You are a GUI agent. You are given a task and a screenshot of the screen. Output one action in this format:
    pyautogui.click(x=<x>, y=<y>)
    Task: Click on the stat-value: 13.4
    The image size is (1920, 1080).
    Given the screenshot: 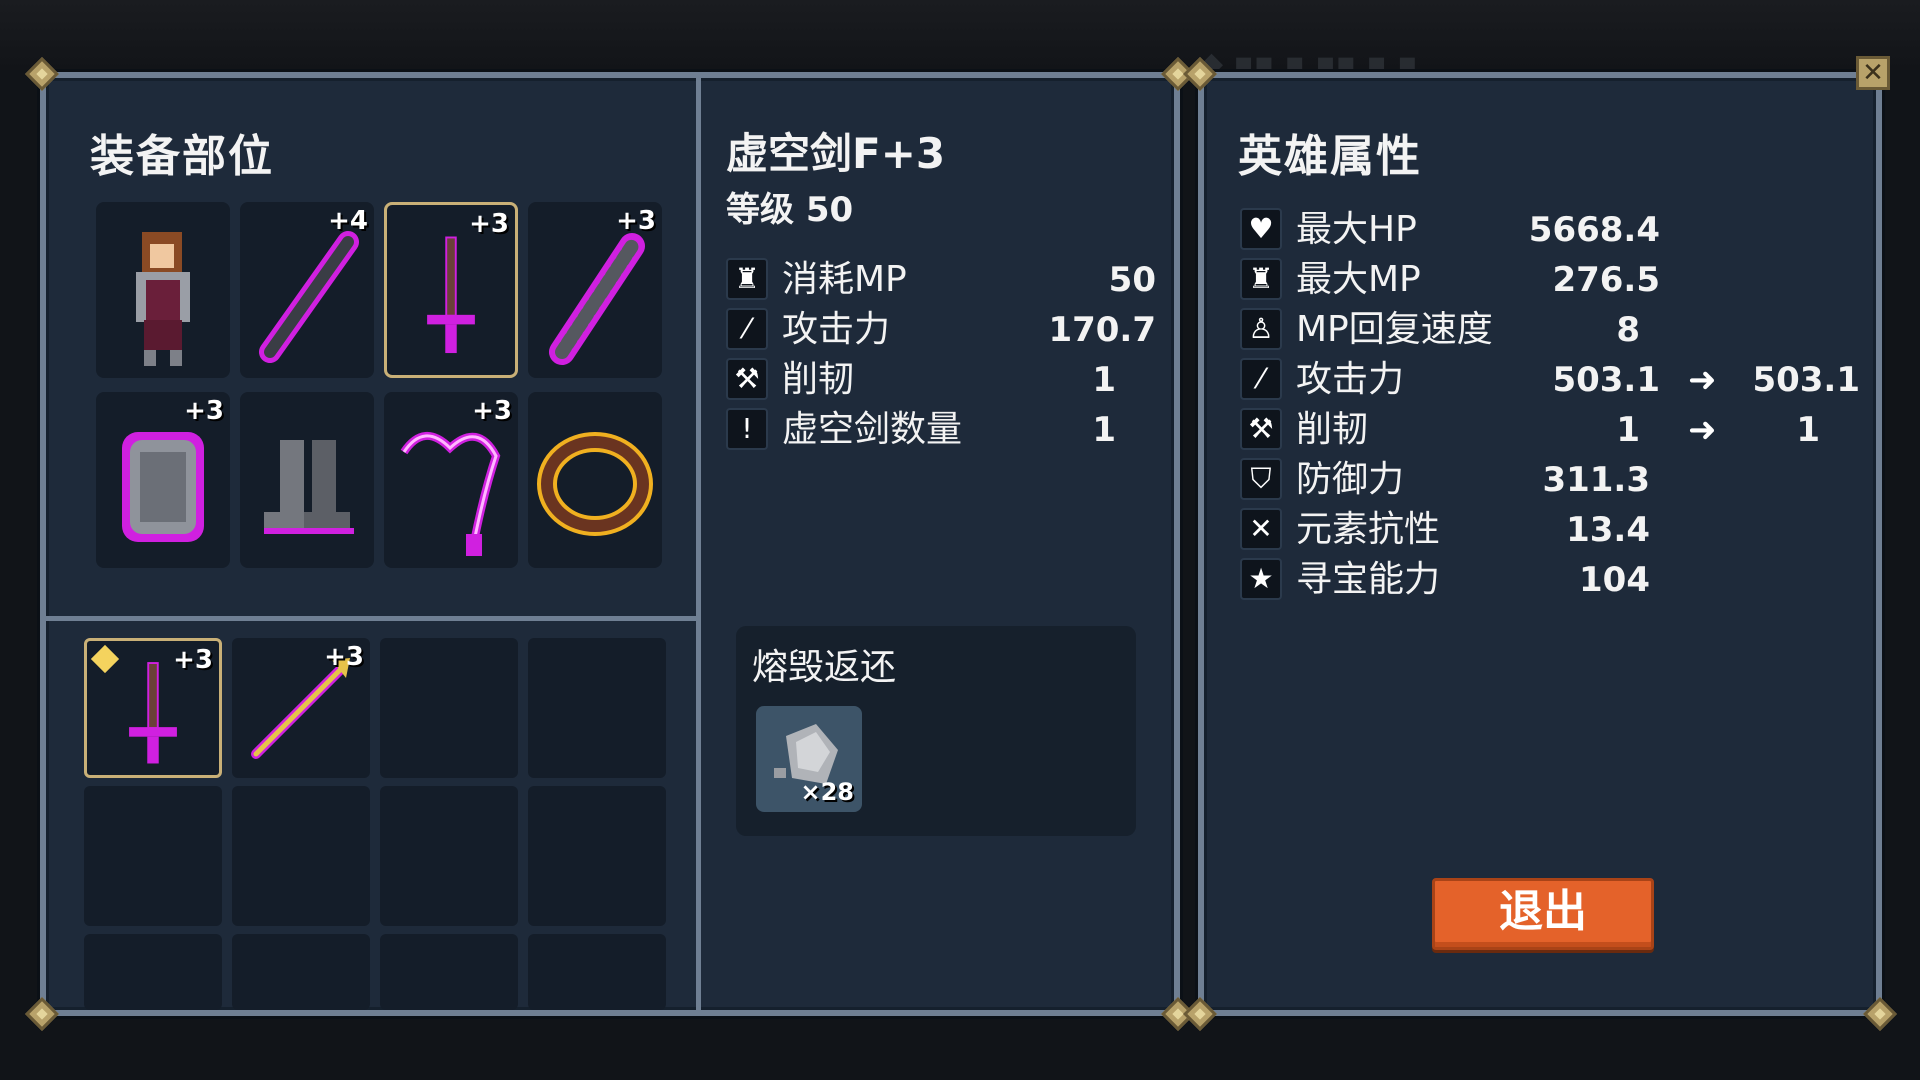 What is the action you would take?
    pyautogui.click(x=1608, y=530)
    